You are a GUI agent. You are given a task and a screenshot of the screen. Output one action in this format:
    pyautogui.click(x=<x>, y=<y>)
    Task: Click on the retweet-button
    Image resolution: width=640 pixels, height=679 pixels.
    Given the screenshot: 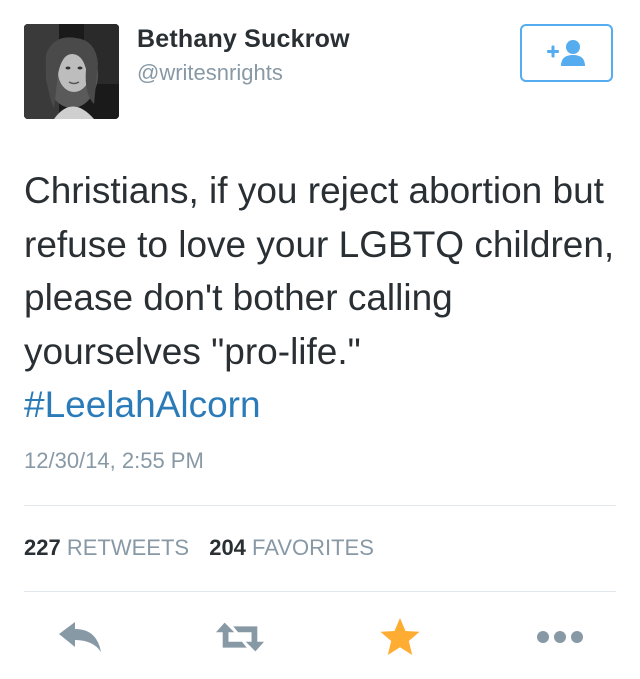 What is the action you would take?
    pyautogui.click(x=240, y=637)
    